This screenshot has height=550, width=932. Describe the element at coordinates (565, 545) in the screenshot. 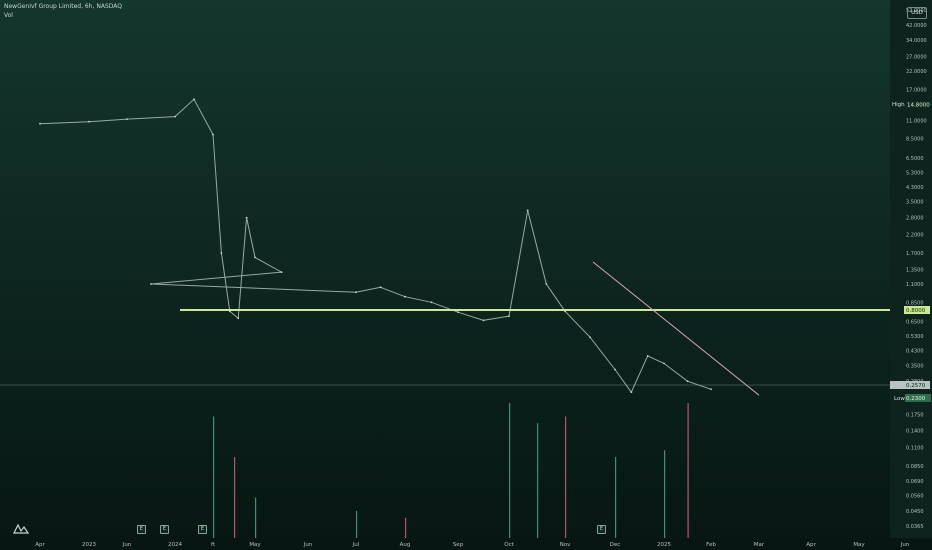

I see `x-tick-label: Nov` at that location.